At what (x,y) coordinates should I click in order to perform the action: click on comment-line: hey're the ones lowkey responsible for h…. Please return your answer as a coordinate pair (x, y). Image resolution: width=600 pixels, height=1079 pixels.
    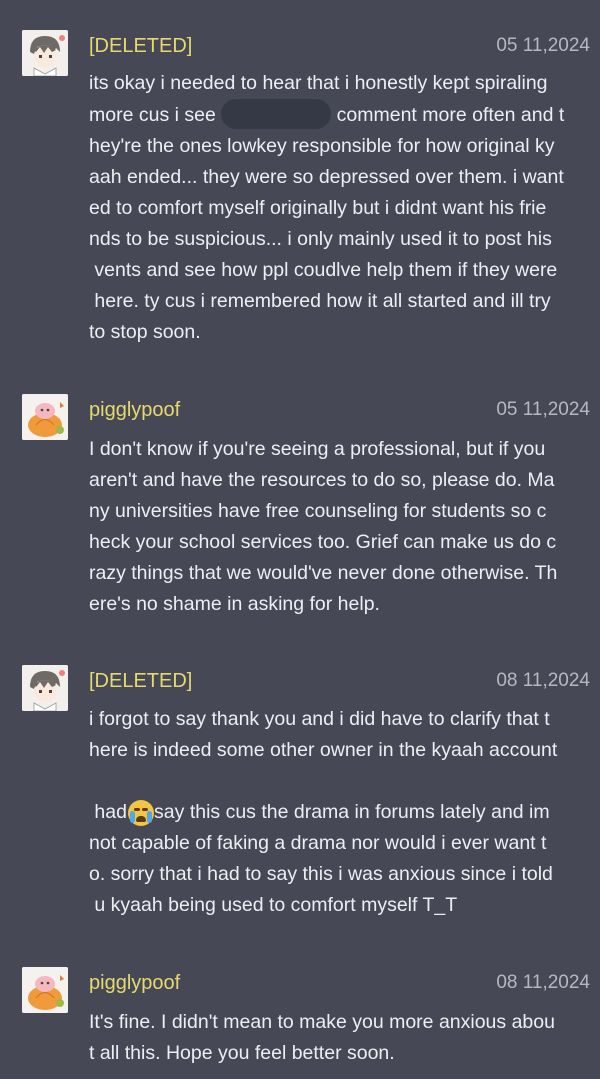
    Looking at the image, I should click on (322, 146).